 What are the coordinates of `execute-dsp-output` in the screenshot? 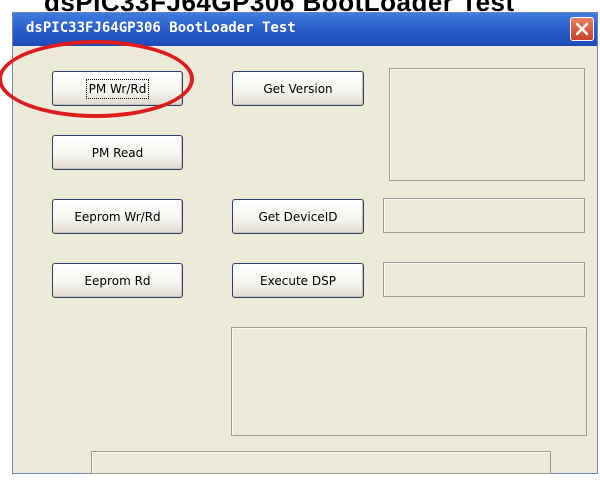 It's located at (484, 279).